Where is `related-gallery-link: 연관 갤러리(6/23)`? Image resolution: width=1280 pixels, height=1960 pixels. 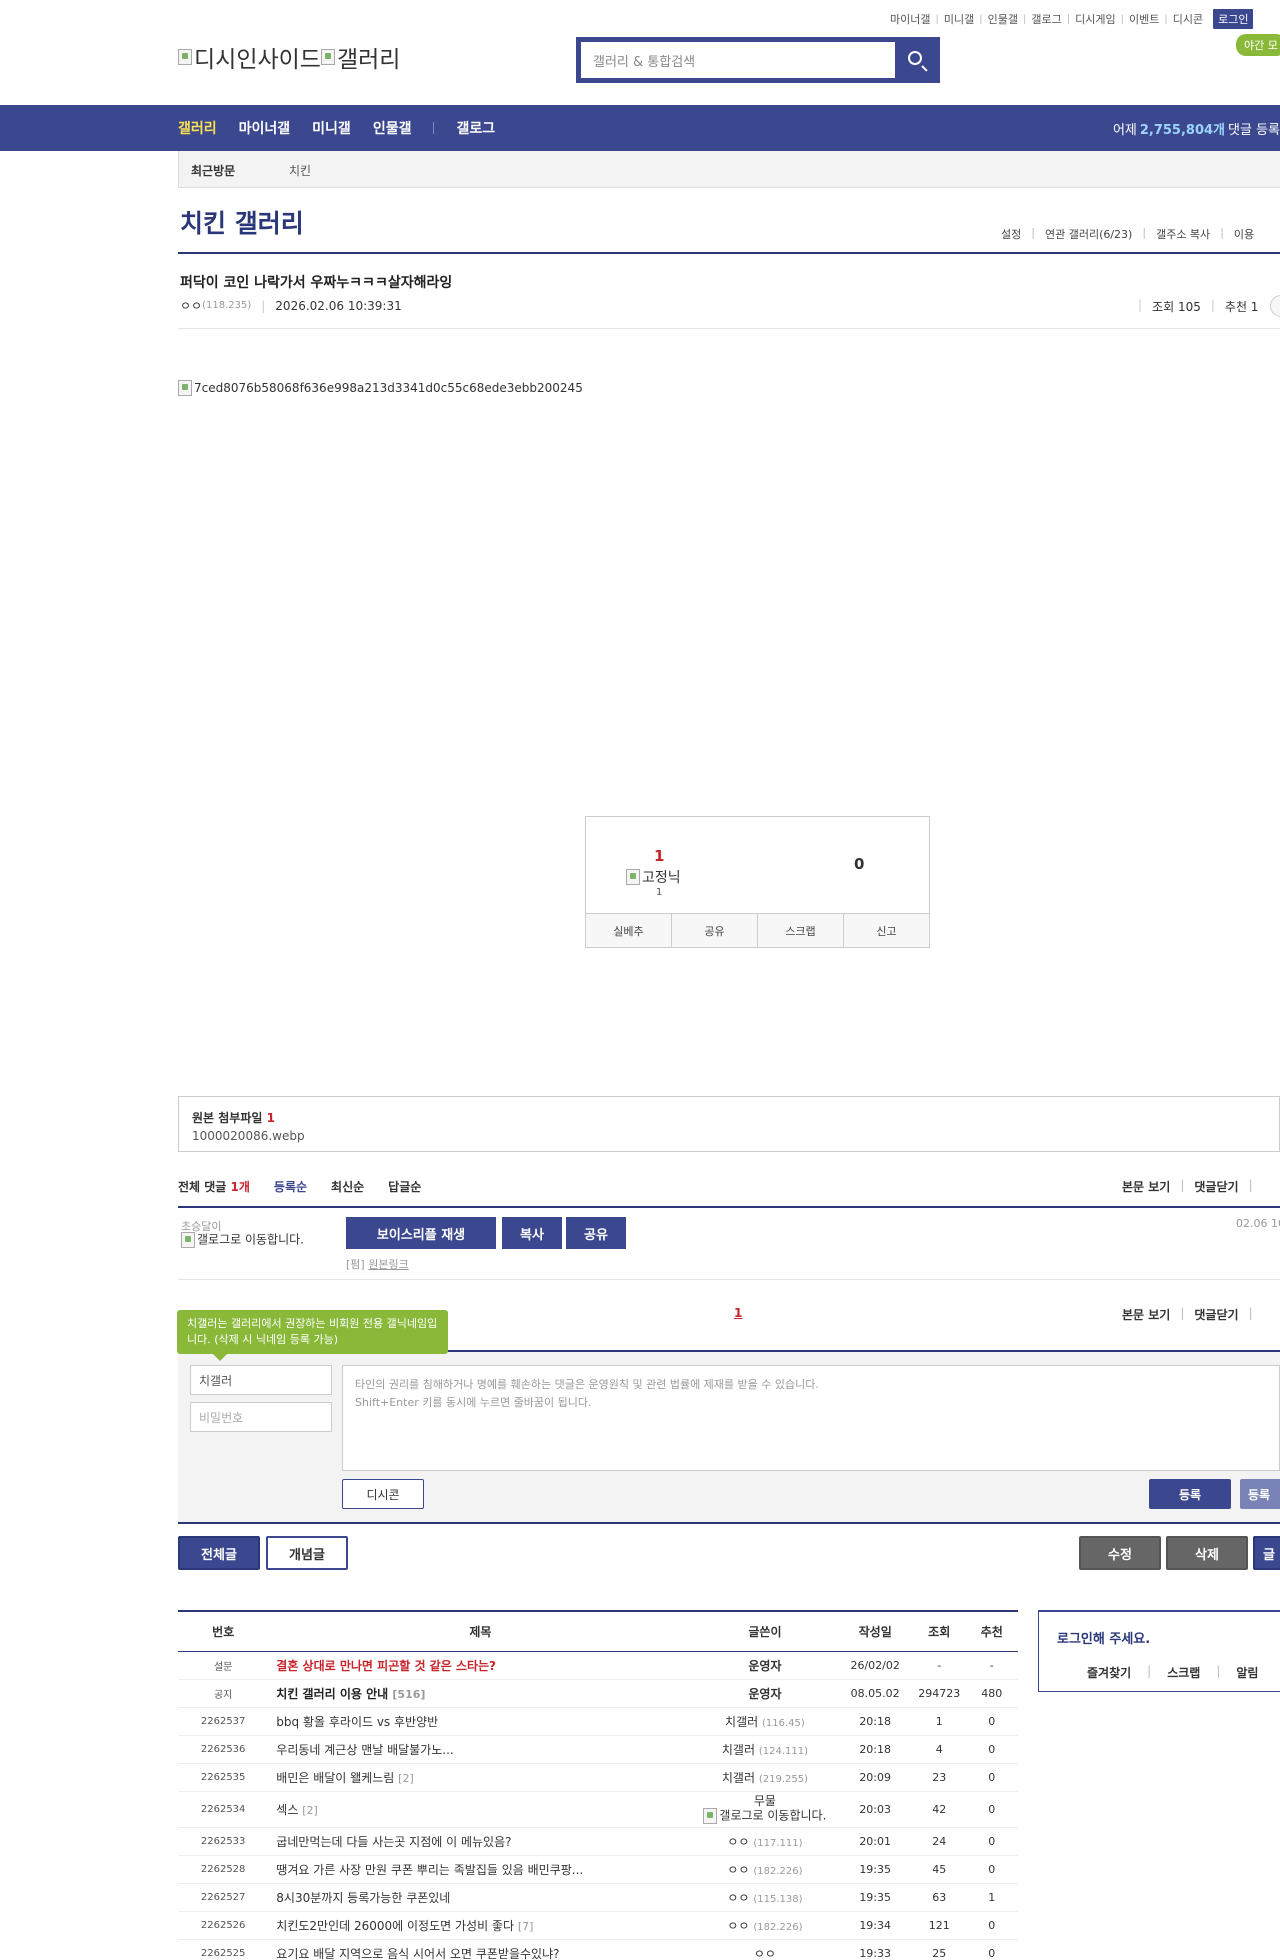
related-gallery-link: 연관 갤러리(6/23) is located at coordinates (1088, 234).